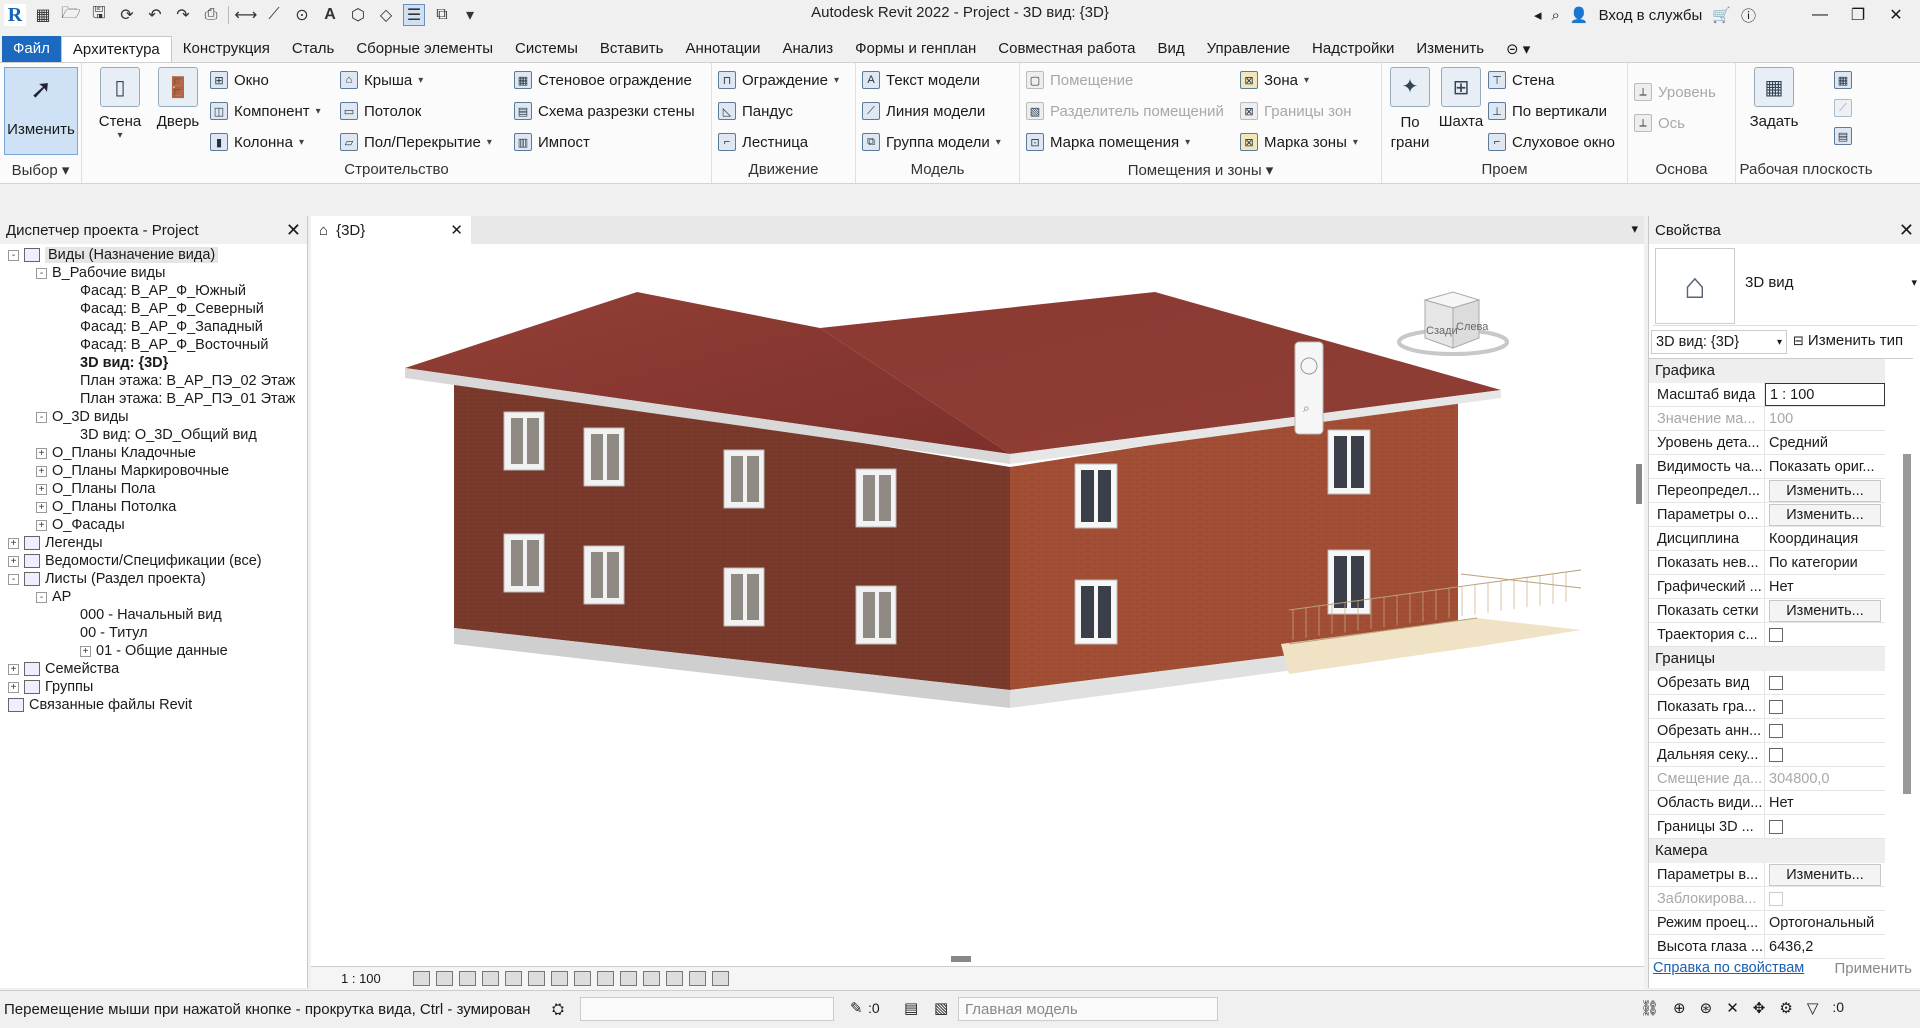 This screenshot has height=1028, width=1920. What do you see at coordinates (330, 15) in the screenshot?
I see `text-icon: A` at bounding box center [330, 15].